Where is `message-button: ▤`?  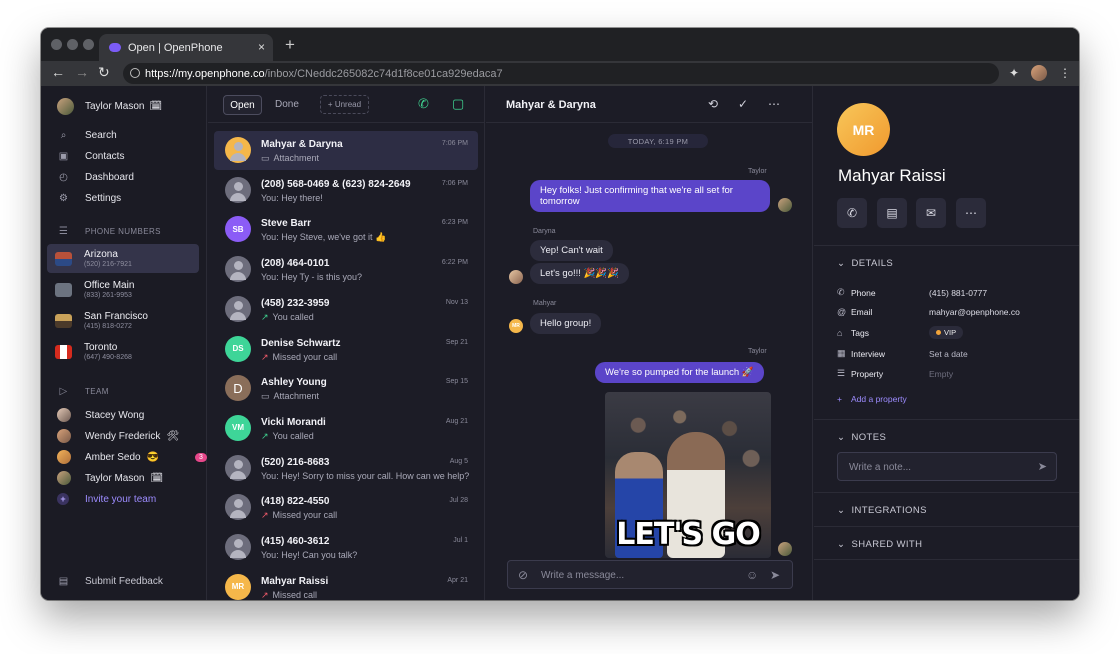
message-button: ▤ is located at coordinates (892, 213).